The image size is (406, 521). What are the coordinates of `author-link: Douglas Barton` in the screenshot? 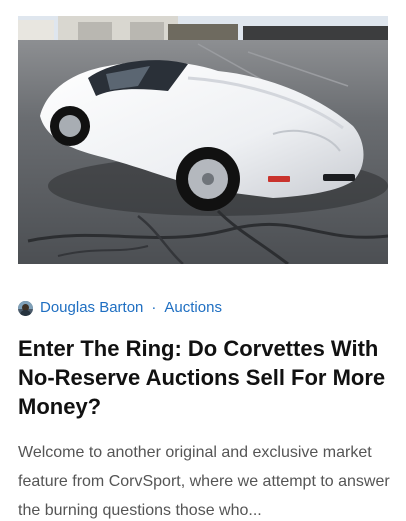 It's located at (91, 308).